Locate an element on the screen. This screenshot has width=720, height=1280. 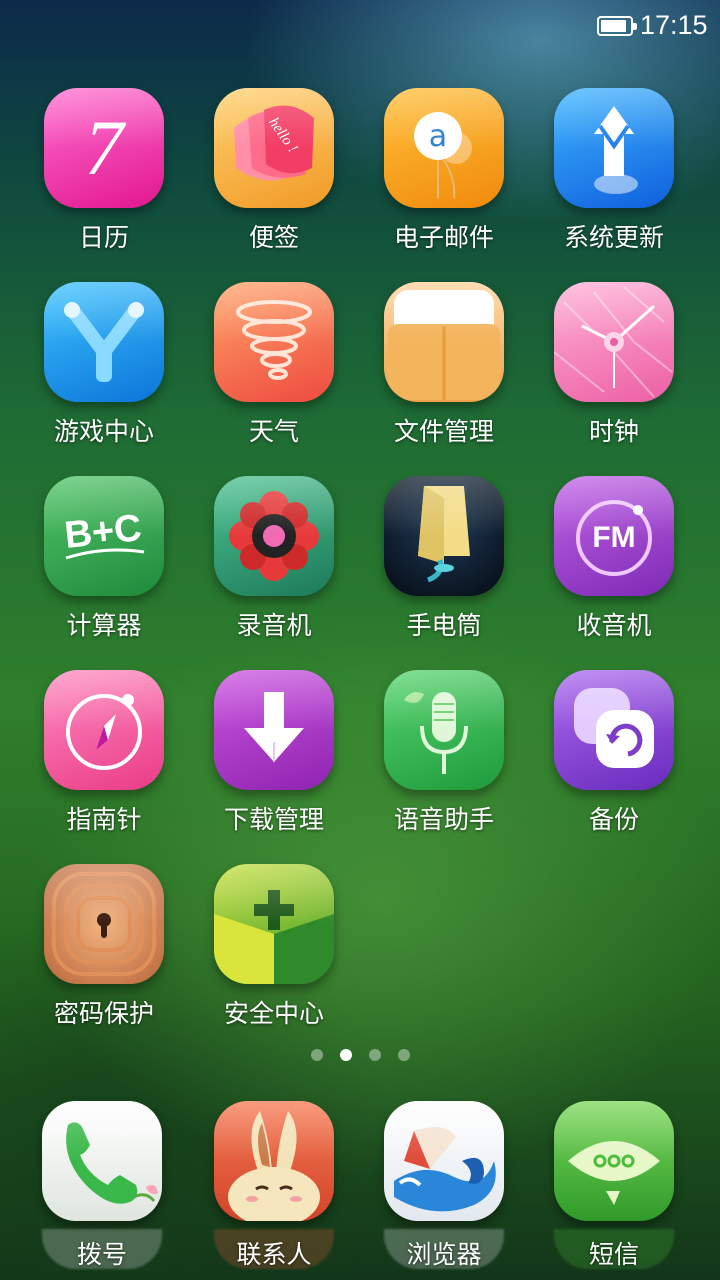
app-compass: 指南针 is located at coordinates (104, 760).